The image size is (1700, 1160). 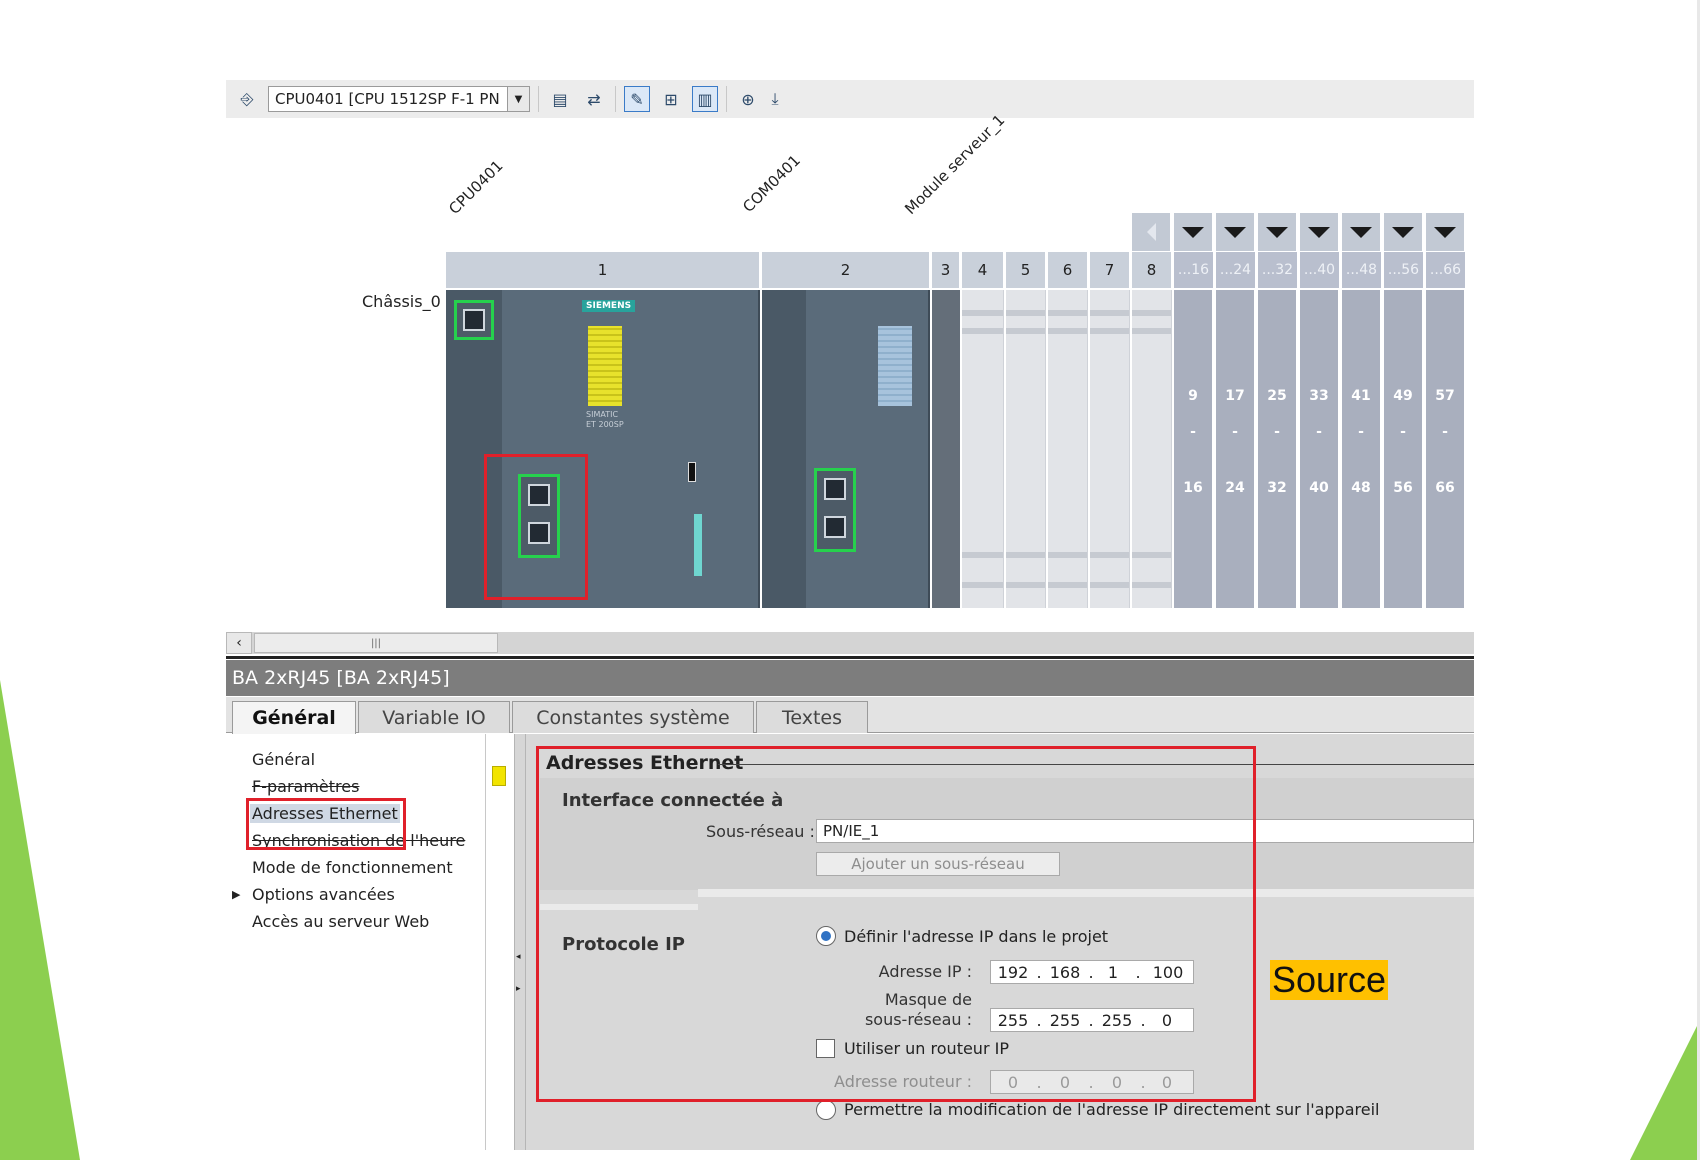 I want to click on slot-header-8: 8, so click(x=1152, y=270).